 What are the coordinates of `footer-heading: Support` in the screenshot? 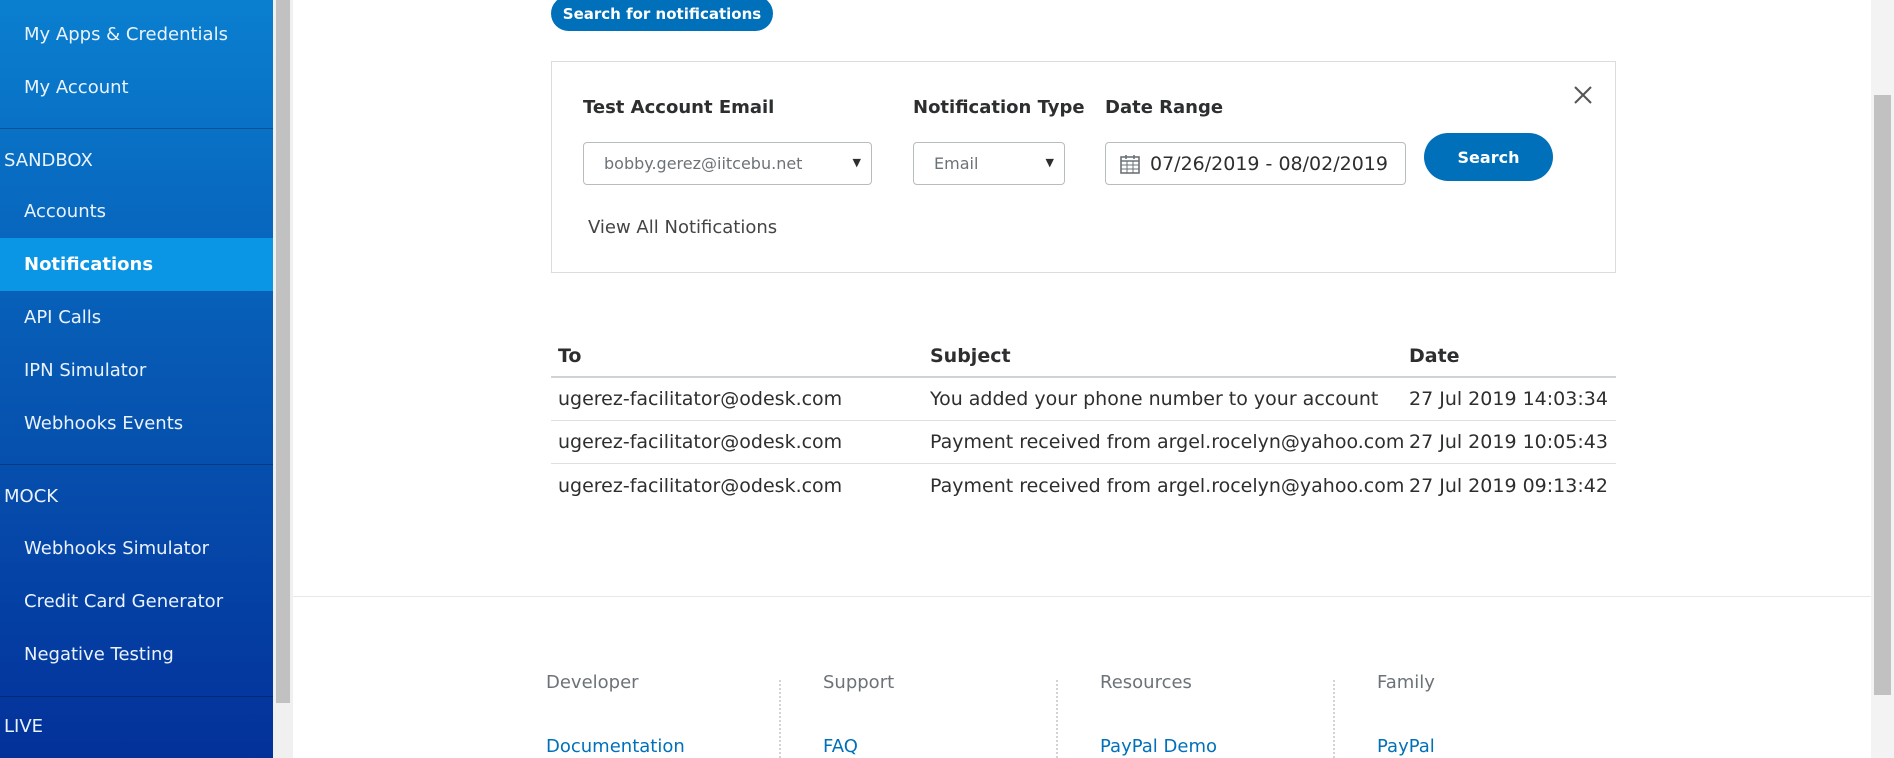 It's located at (859, 682).